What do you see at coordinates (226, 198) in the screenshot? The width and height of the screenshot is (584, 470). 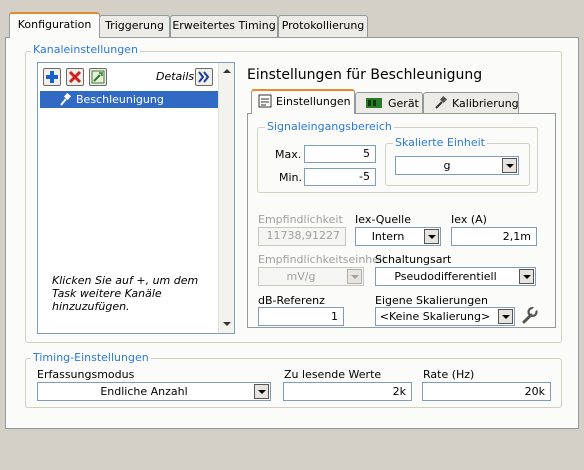 I see `channel-list-scrollbar` at bounding box center [226, 198].